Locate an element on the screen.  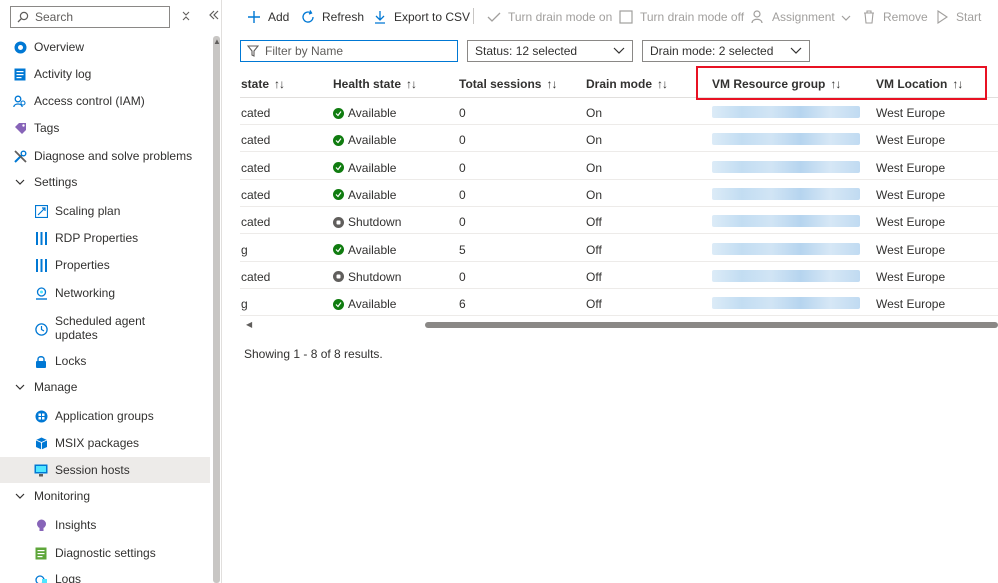
assignment-button: Assignment is located at coordinates (800, 17).